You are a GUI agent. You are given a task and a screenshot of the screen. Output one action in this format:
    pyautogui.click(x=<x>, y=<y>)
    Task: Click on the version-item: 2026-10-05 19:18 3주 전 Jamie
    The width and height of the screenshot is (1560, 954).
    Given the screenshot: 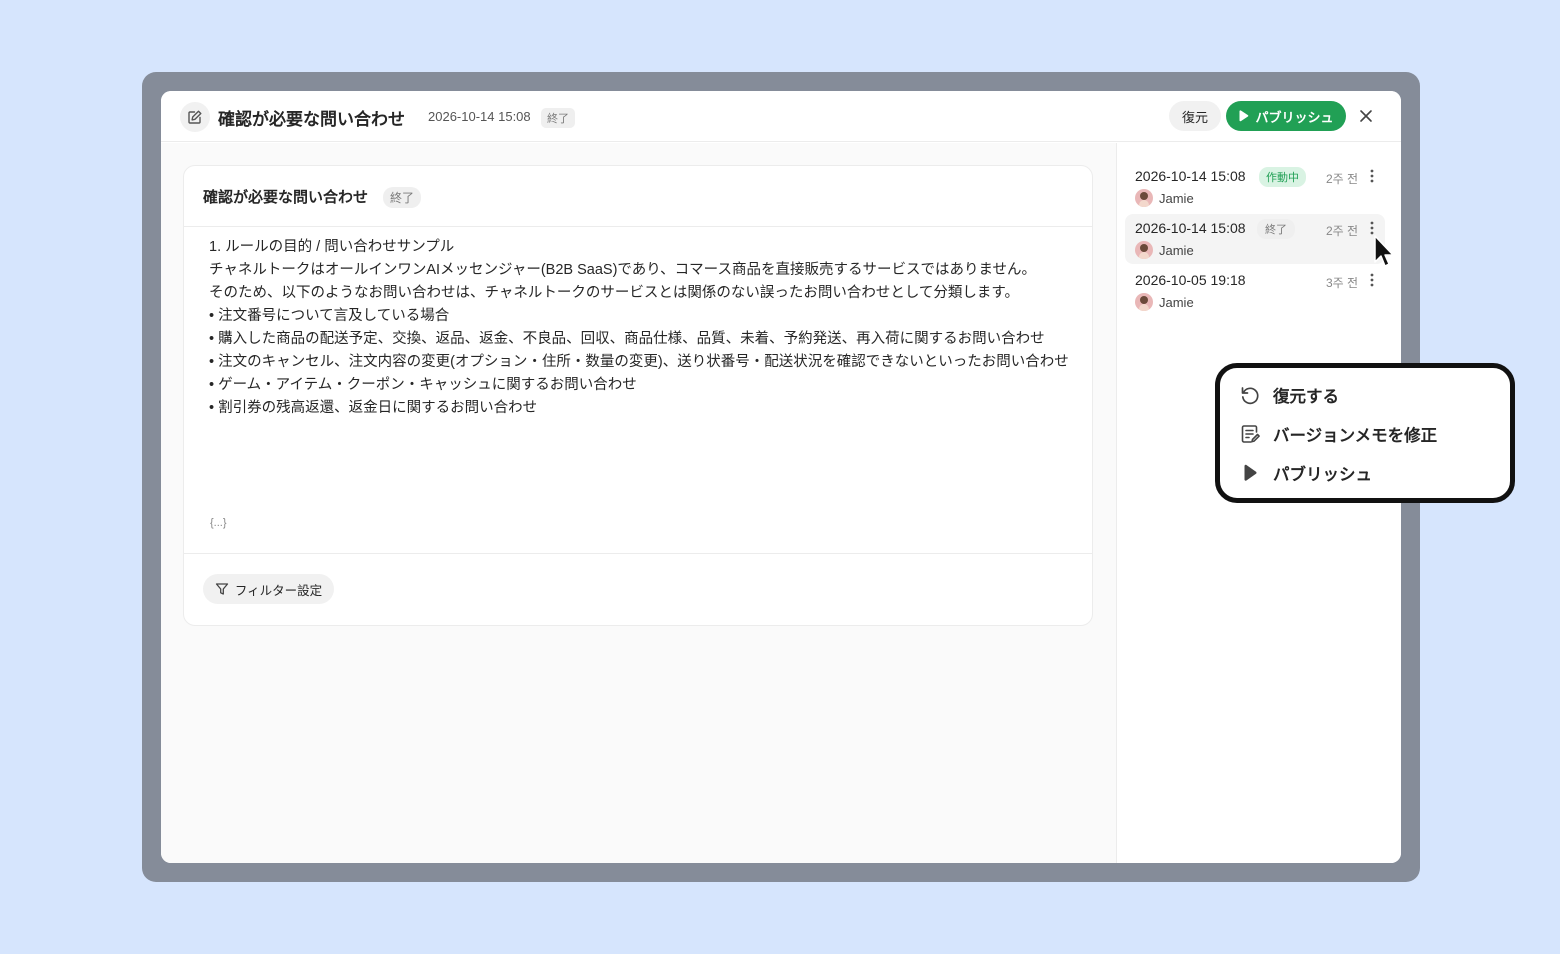 What is the action you would take?
    pyautogui.click(x=1255, y=291)
    